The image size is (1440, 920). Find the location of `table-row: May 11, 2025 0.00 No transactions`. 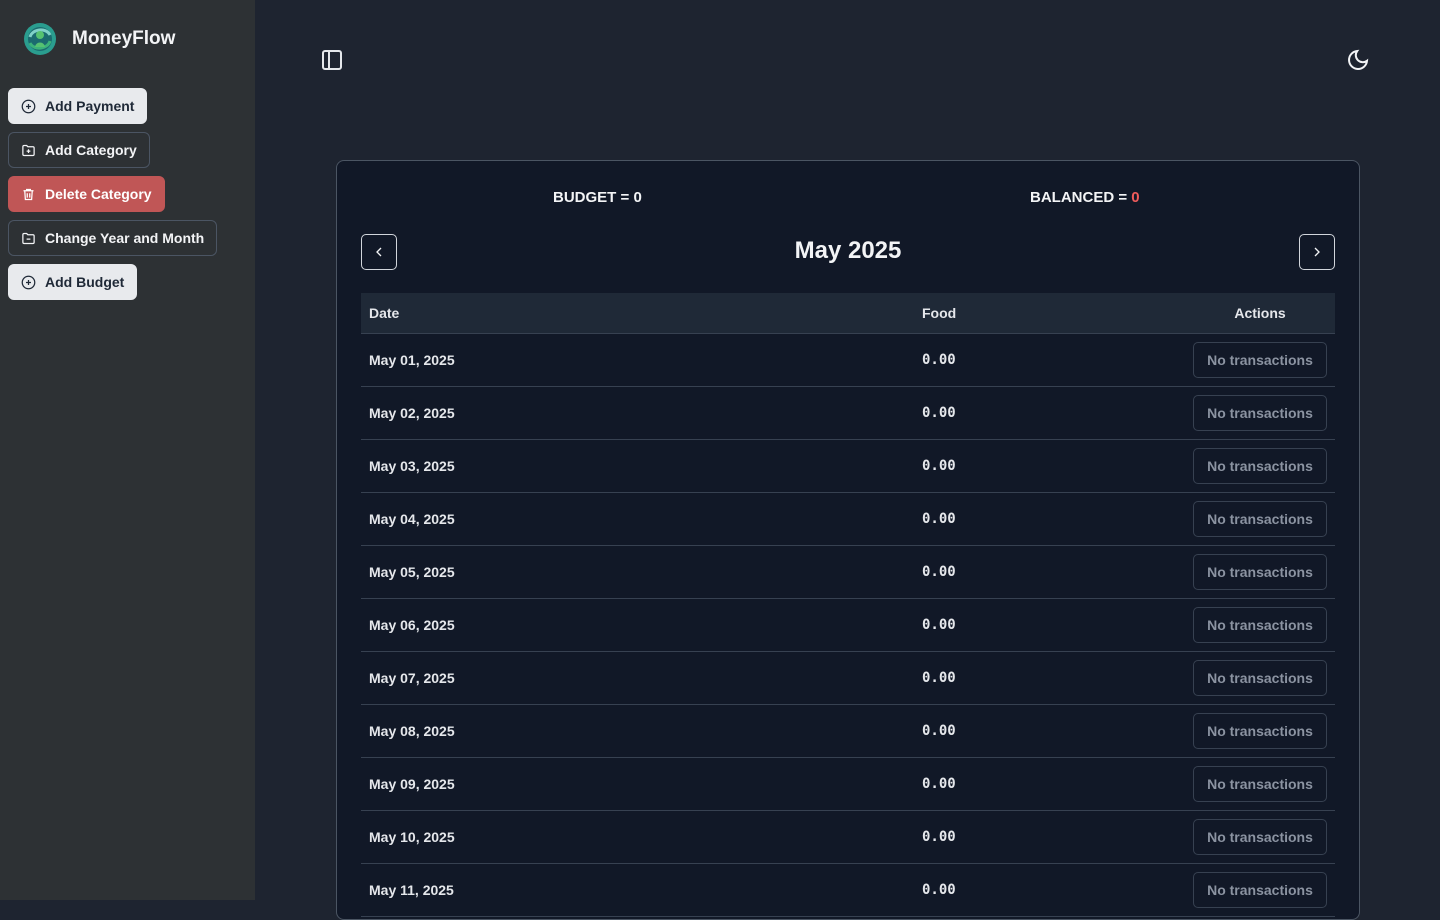

table-row: May 11, 2025 0.00 No transactions is located at coordinates (848, 890).